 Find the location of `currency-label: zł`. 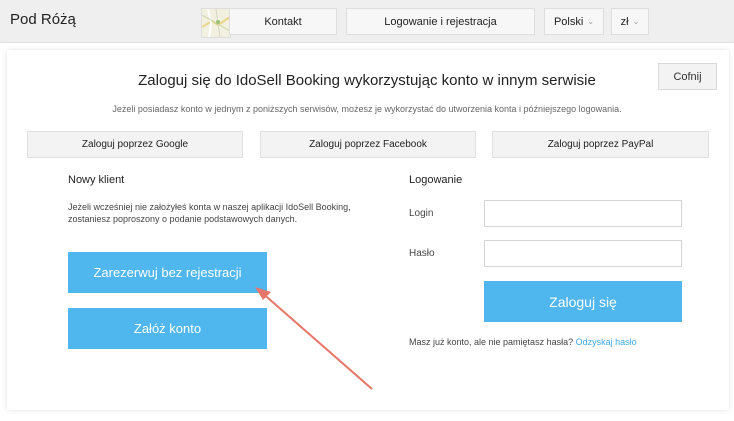

currency-label: zł is located at coordinates (624, 21).